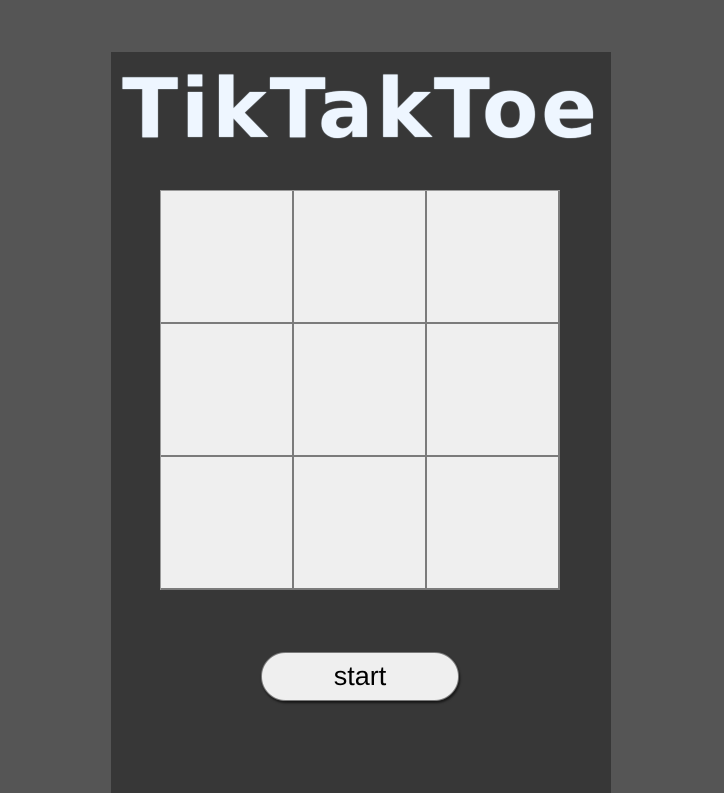 This screenshot has height=793, width=724. I want to click on start-button: start, so click(360, 676).